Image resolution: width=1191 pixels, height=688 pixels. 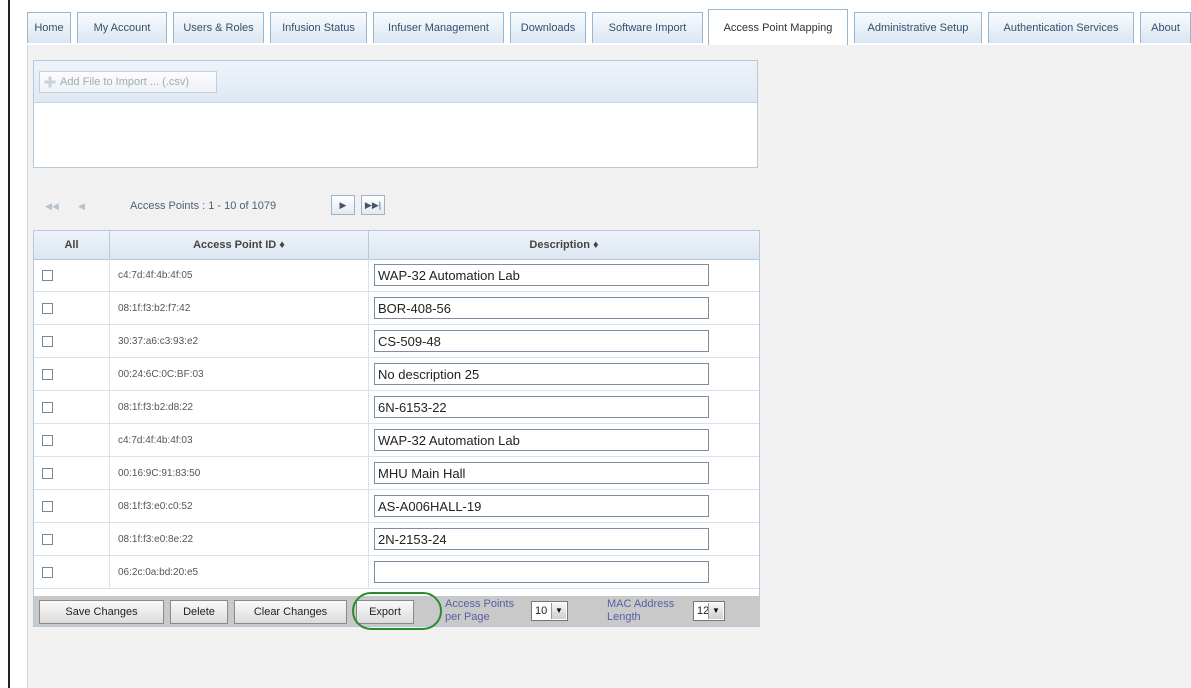 What do you see at coordinates (81, 206) in the screenshot?
I see `prev-page-icon: ◀` at bounding box center [81, 206].